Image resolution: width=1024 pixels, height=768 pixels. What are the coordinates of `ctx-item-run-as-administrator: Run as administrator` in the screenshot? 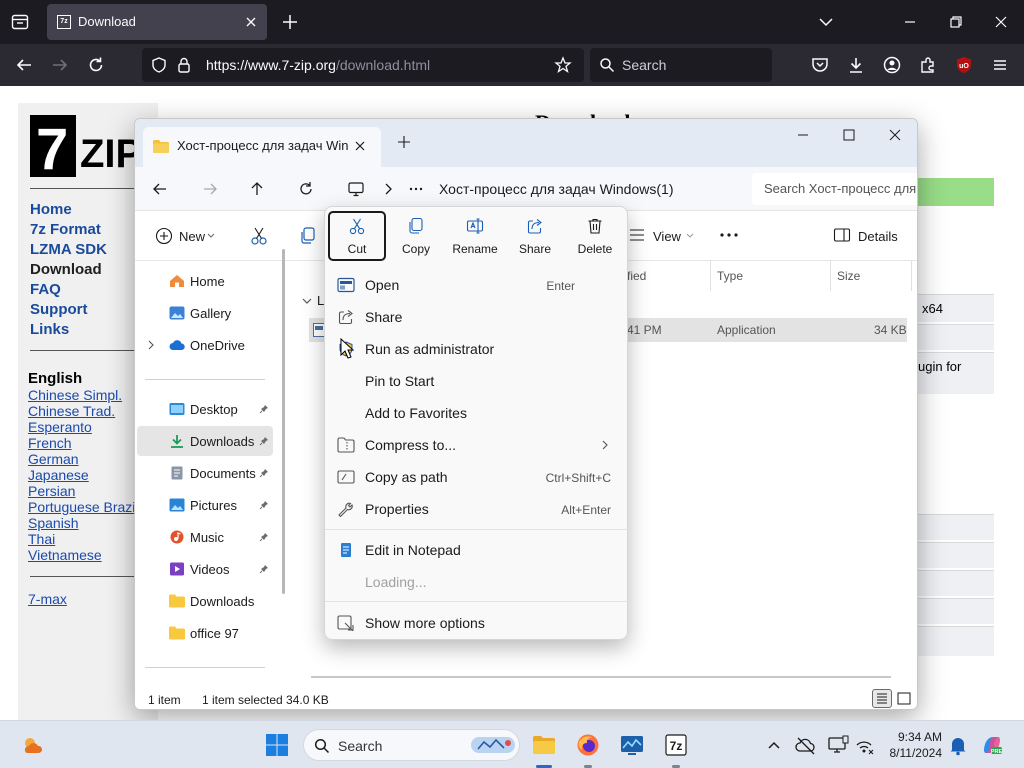 It's located at (477, 349).